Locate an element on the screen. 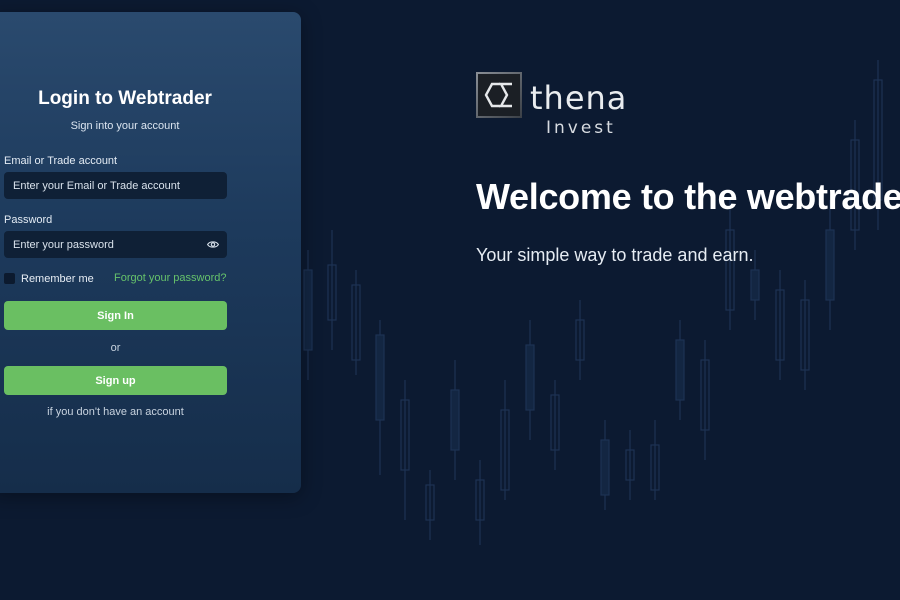  remember-me-checkbox is located at coordinates (9, 278).